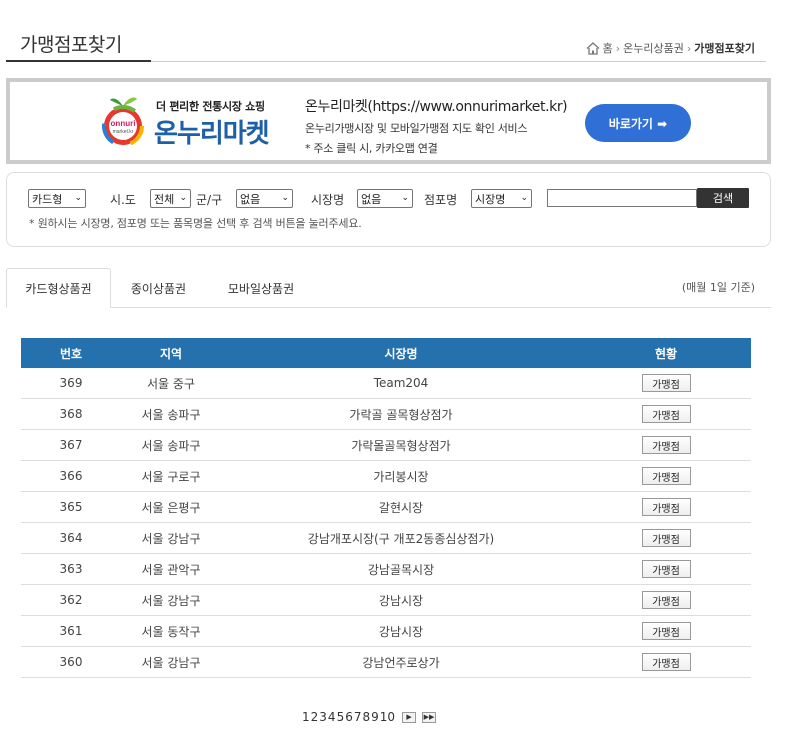 Image resolution: width=799 pixels, height=753 pixels. Describe the element at coordinates (209, 200) in the screenshot. I see `gungu-label: 군/구` at that location.